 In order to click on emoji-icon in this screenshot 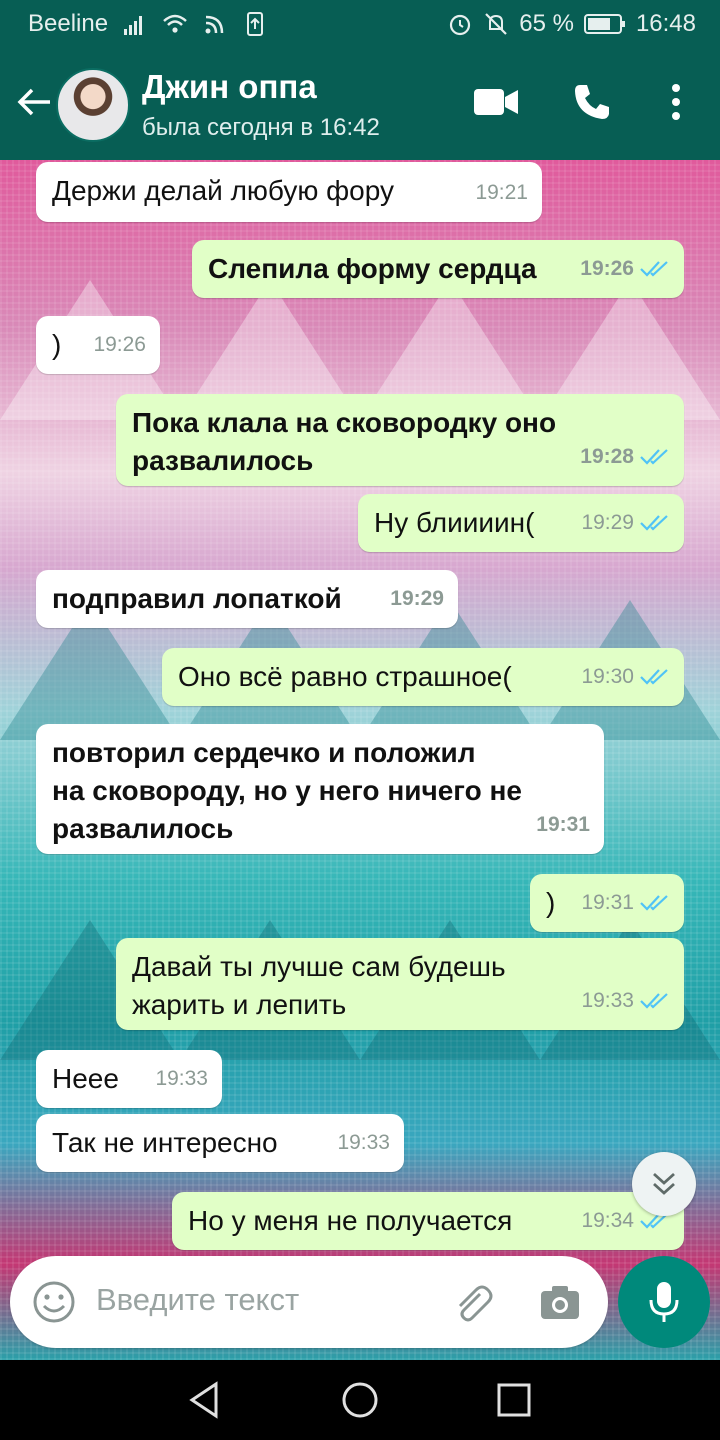, I will do `click(54, 1302)`.